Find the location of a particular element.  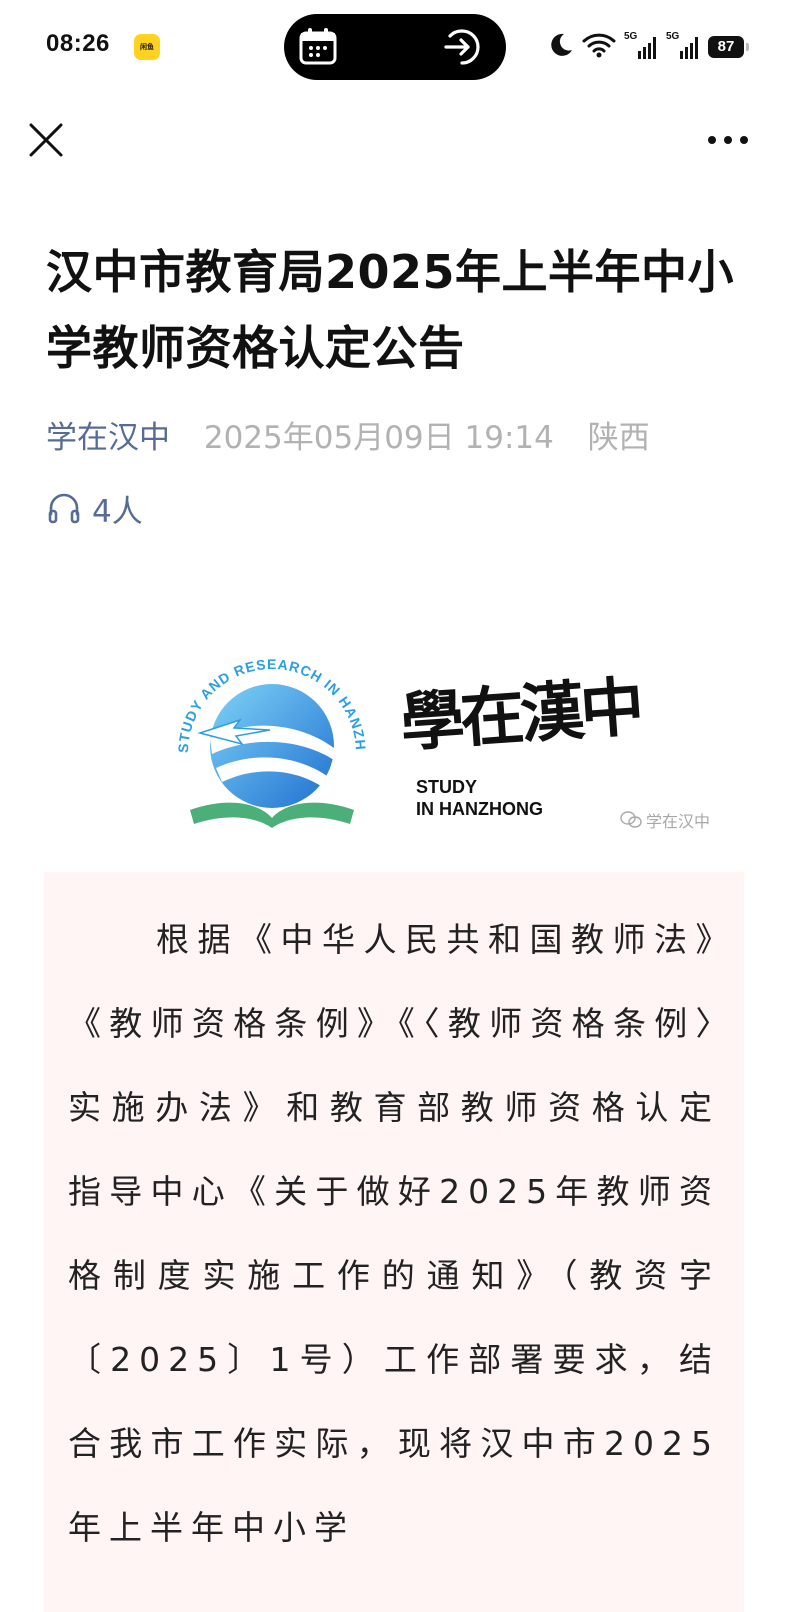

enter-arrow-icon is located at coordinates (462, 49).